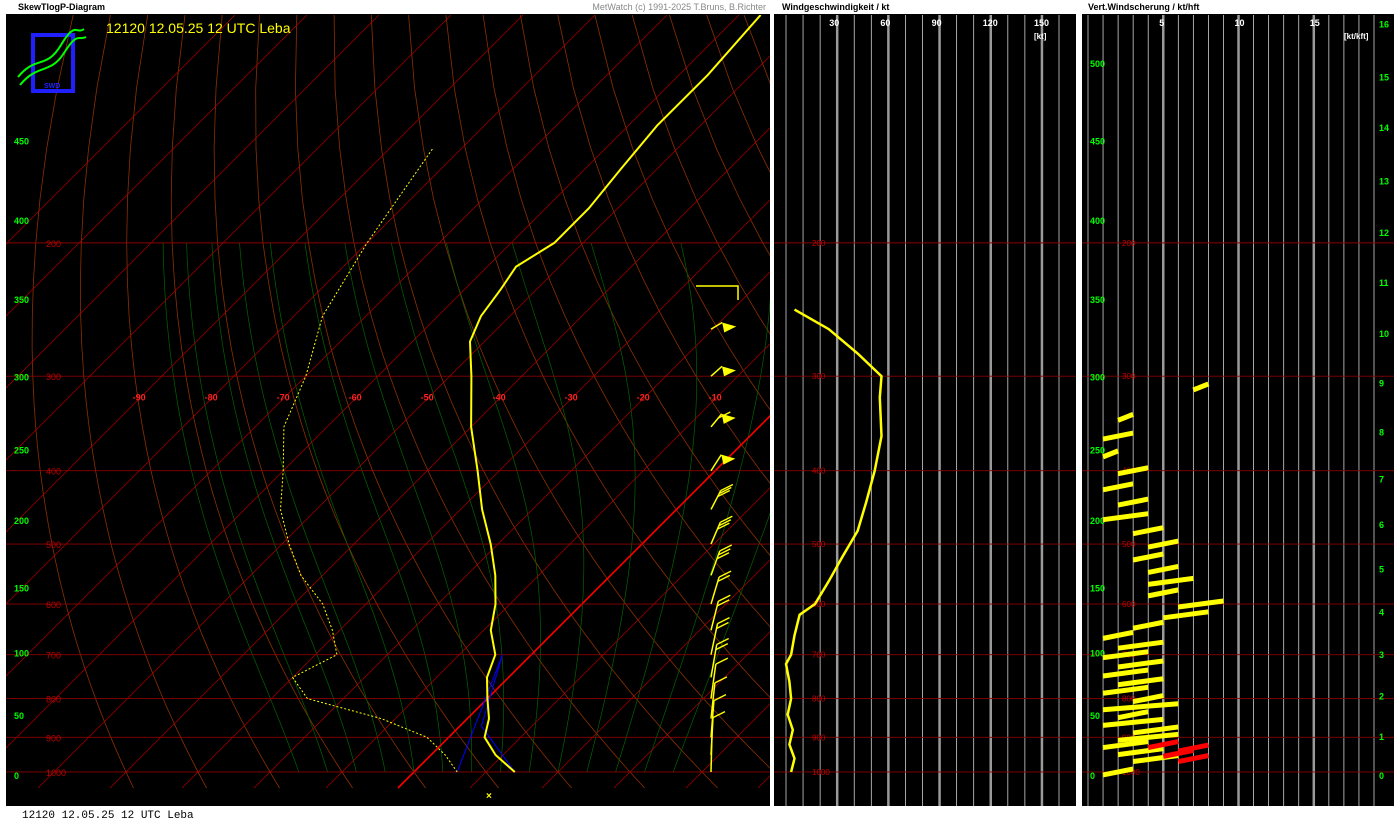 The image size is (1400, 825). I want to click on isobar-label: 800, so click(53, 700).